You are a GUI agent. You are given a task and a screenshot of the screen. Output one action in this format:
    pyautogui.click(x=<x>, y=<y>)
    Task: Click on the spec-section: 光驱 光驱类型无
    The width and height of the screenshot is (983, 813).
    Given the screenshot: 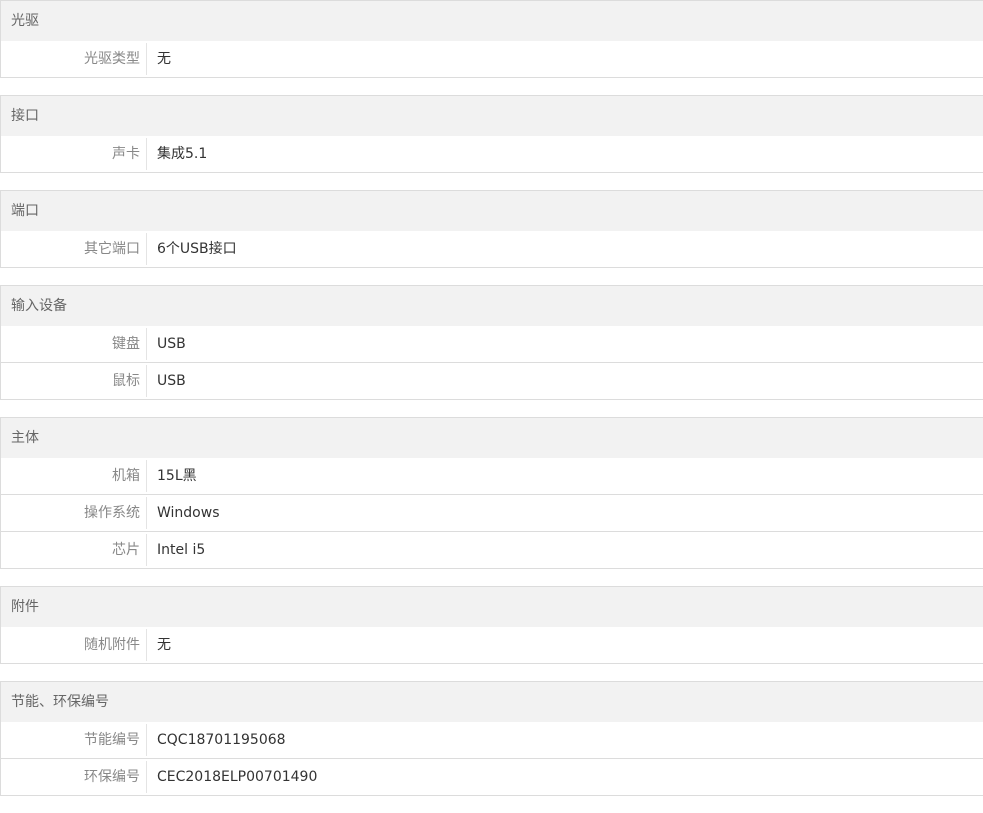 What is the action you would take?
    pyautogui.click(x=491, y=39)
    